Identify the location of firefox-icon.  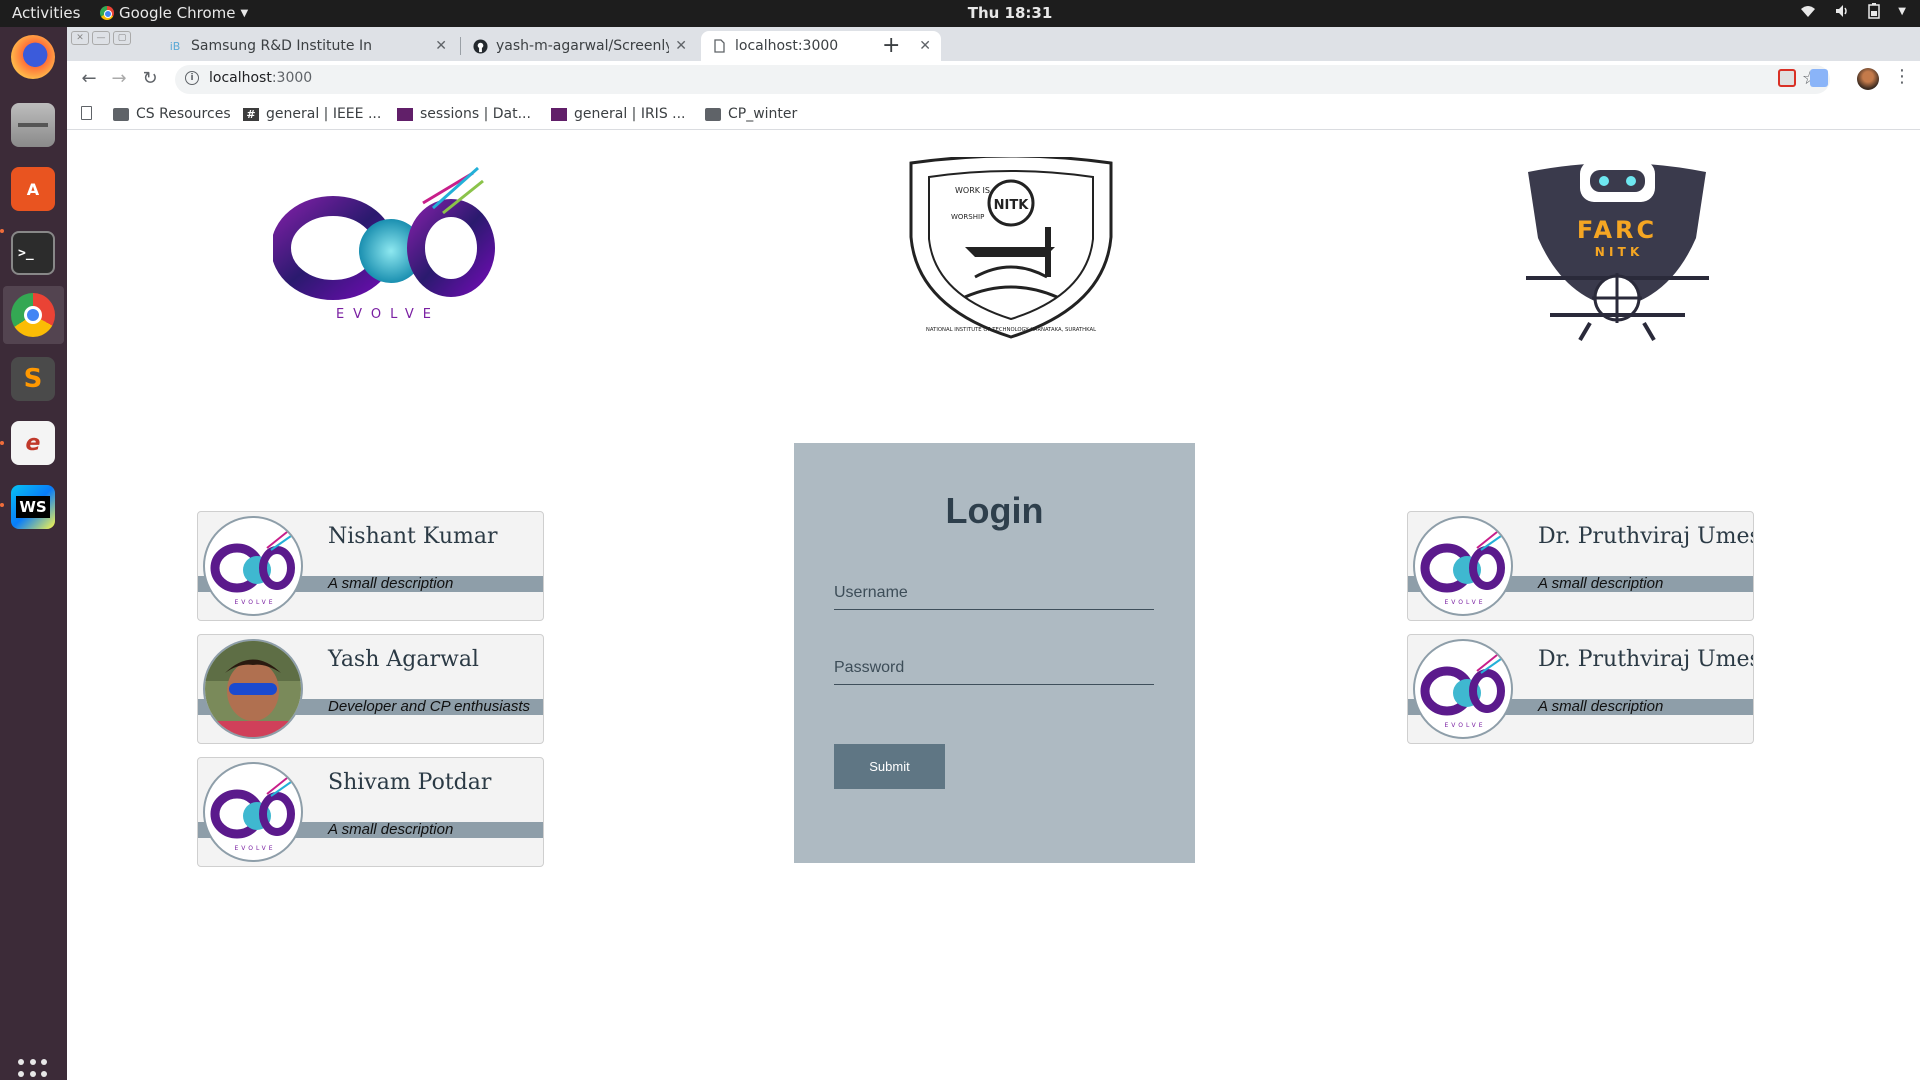
(33, 57).